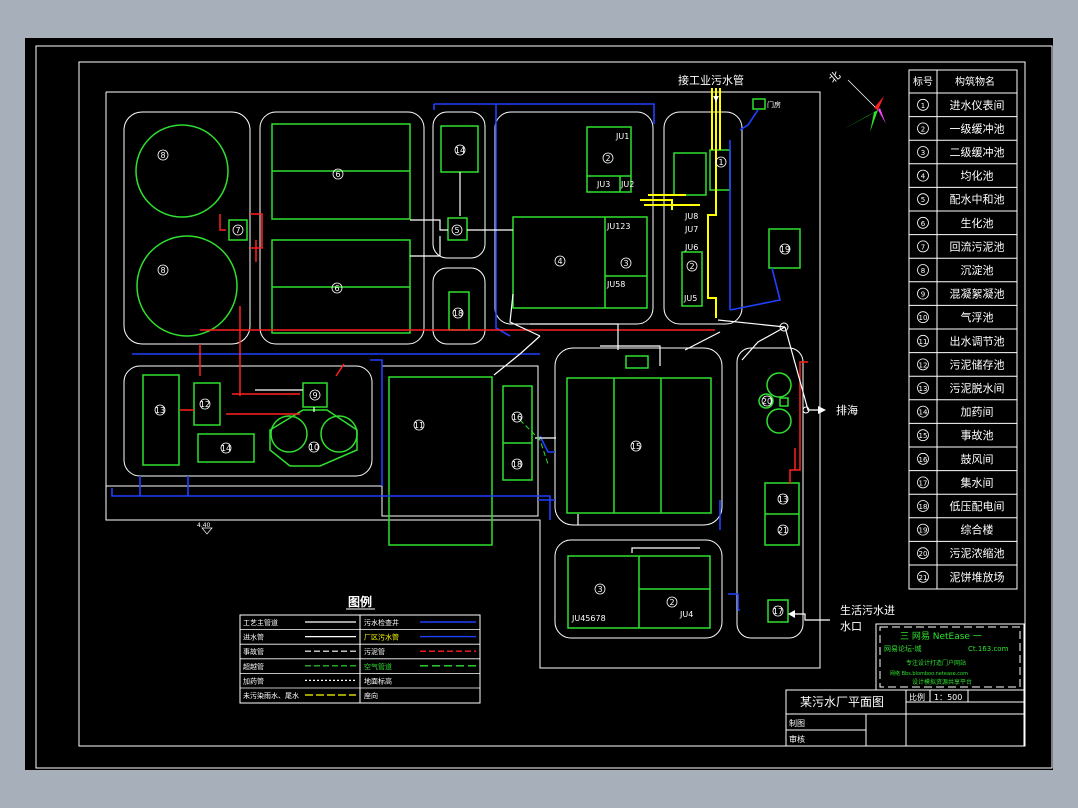  Describe the element at coordinates (636, 446) in the screenshot. I see `svg-text: 15` at that location.